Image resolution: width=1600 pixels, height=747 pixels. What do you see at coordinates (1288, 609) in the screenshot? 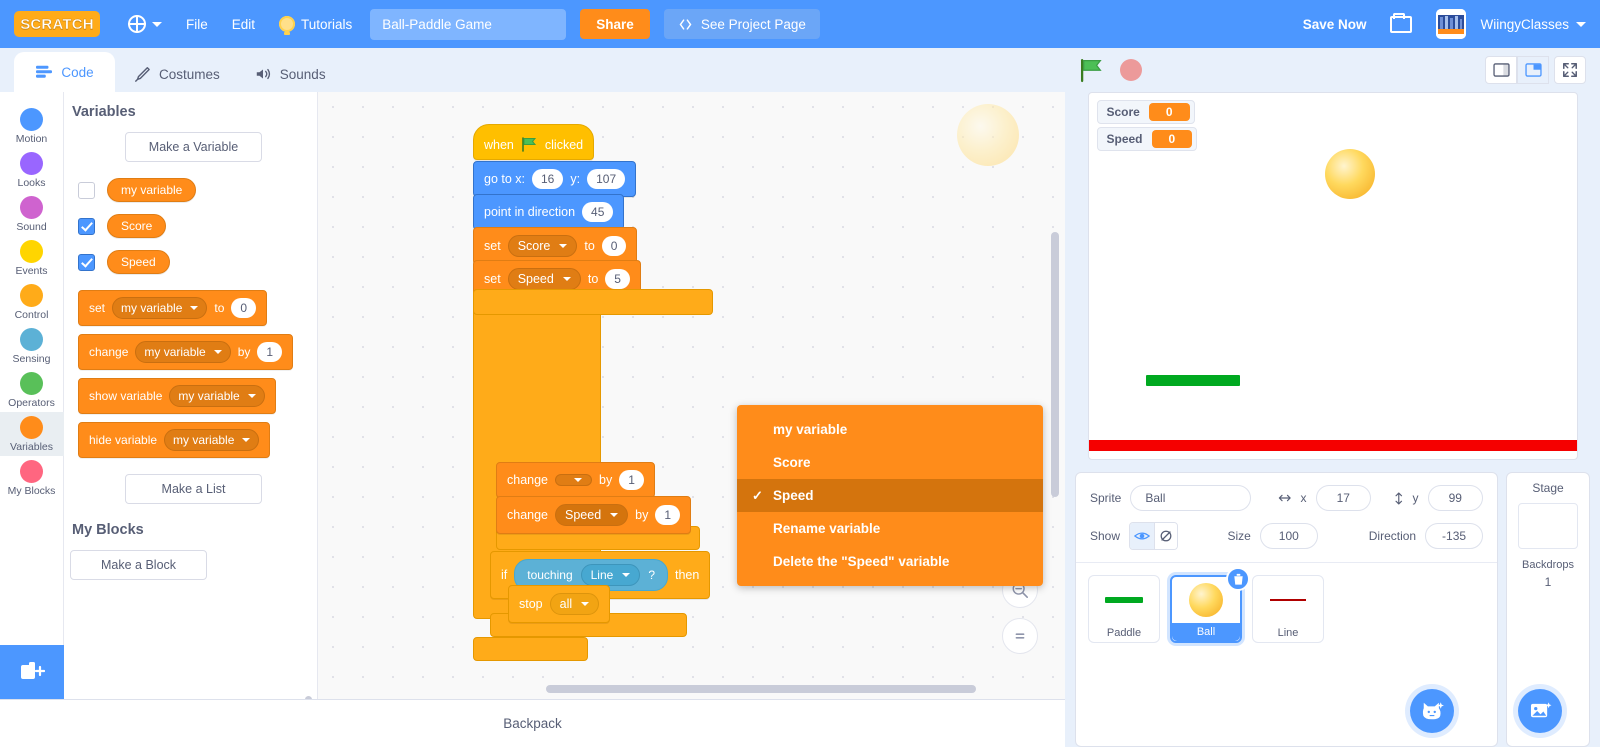
I see `sprite-card-line: Line` at bounding box center [1288, 609].